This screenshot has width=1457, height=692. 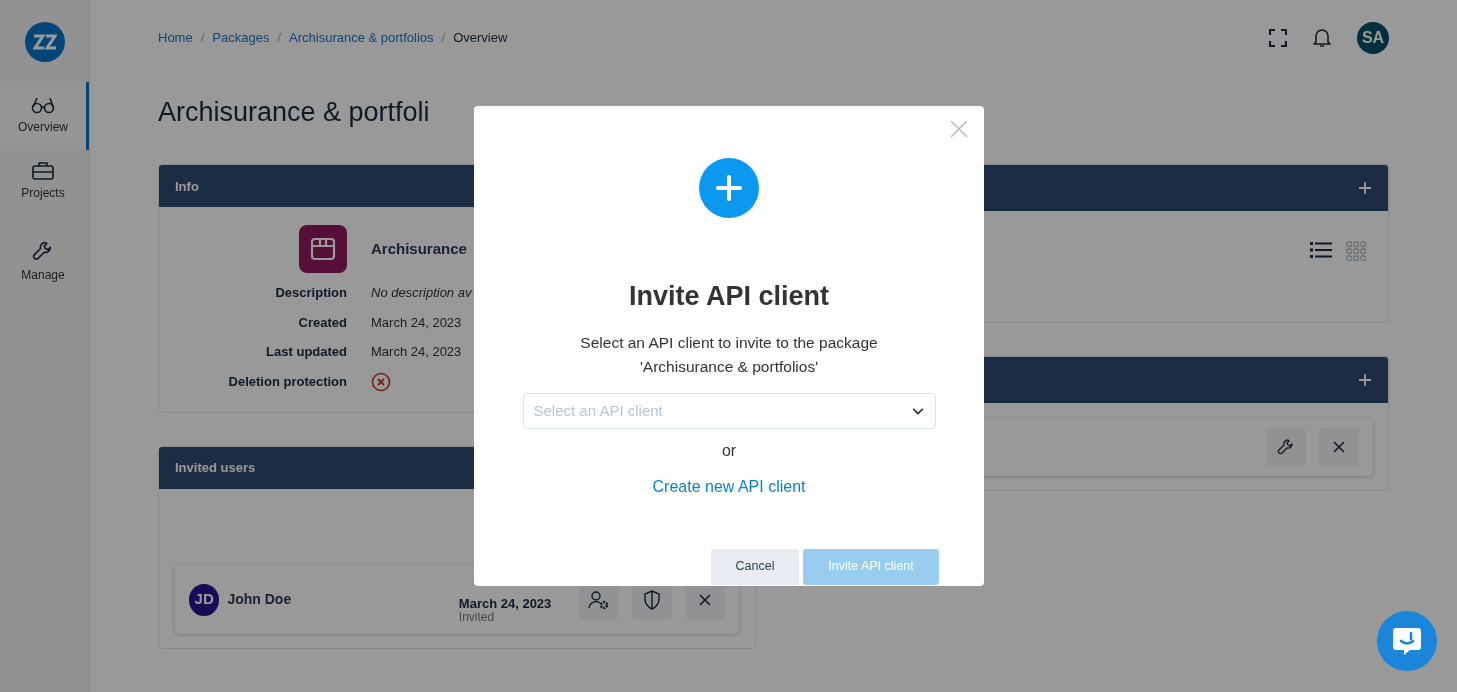 I want to click on cancel-button: Cancel, so click(x=755, y=566).